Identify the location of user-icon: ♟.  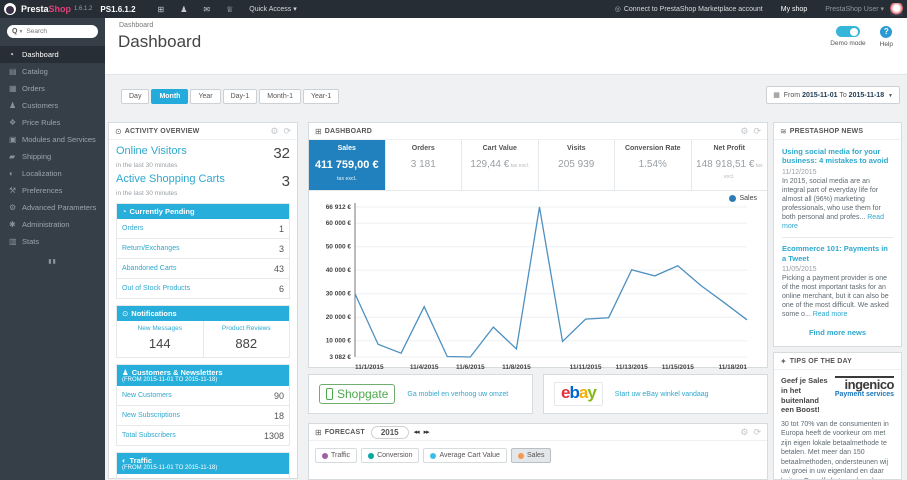
(183, 9).